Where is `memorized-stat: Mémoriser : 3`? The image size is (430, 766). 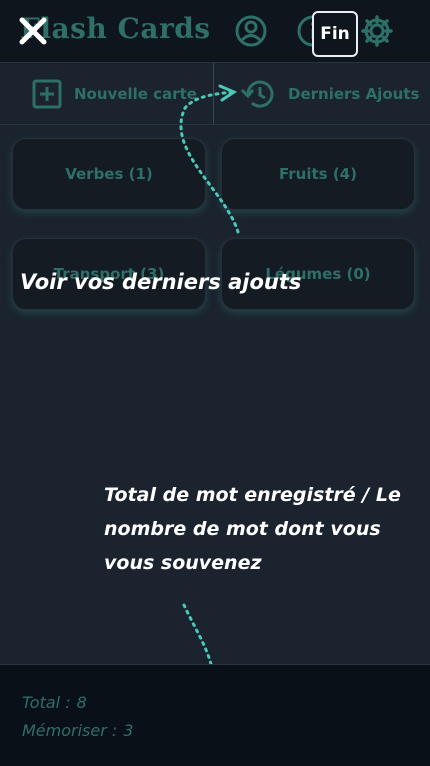
memorized-stat: Mémoriser : 3 is located at coordinates (77, 730).